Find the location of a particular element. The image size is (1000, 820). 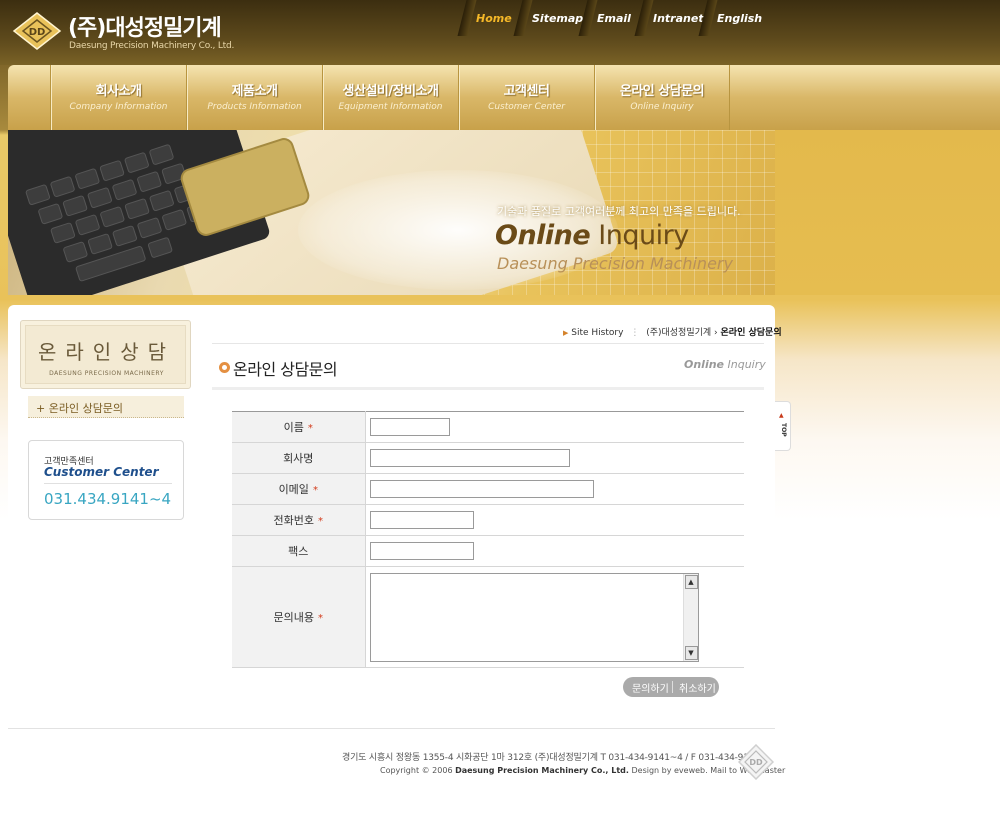

menu-label: 고객센터 is located at coordinates (526, 91).